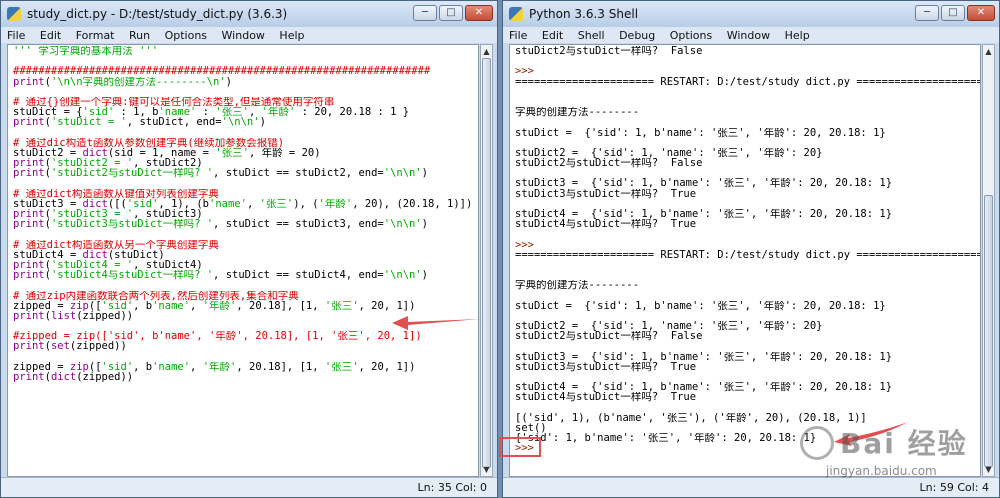 The width and height of the screenshot is (1000, 498). Describe the element at coordinates (116, 193) in the screenshot. I see `code-token: # 通过dict构造函数从键值对列表创建字典` at that location.